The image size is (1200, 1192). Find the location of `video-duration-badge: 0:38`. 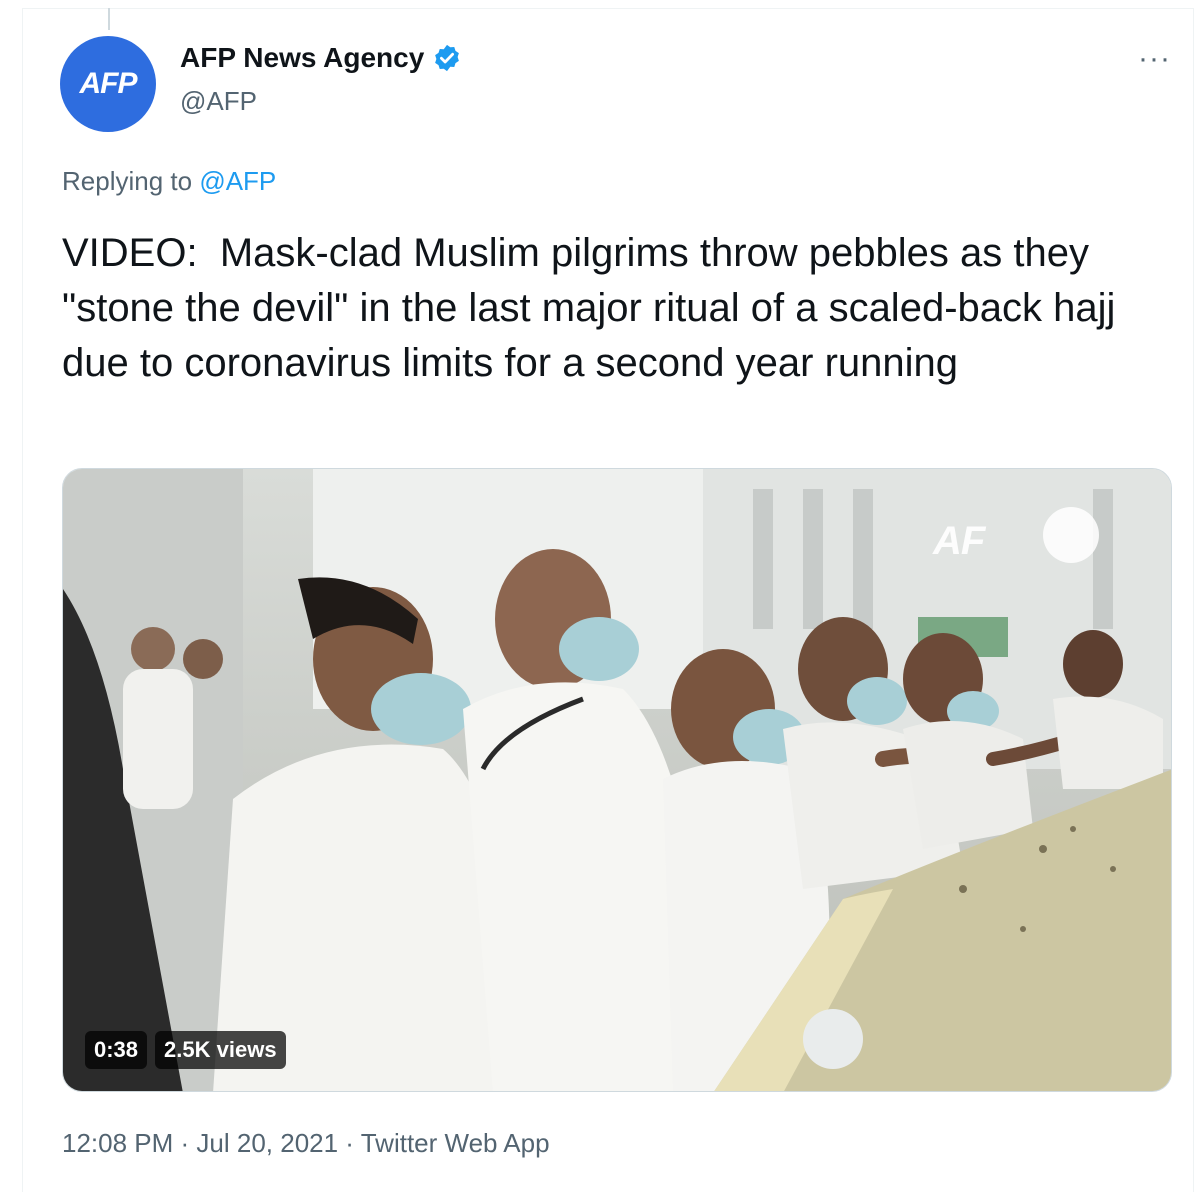

video-duration-badge: 0:38 is located at coordinates (116, 1050).